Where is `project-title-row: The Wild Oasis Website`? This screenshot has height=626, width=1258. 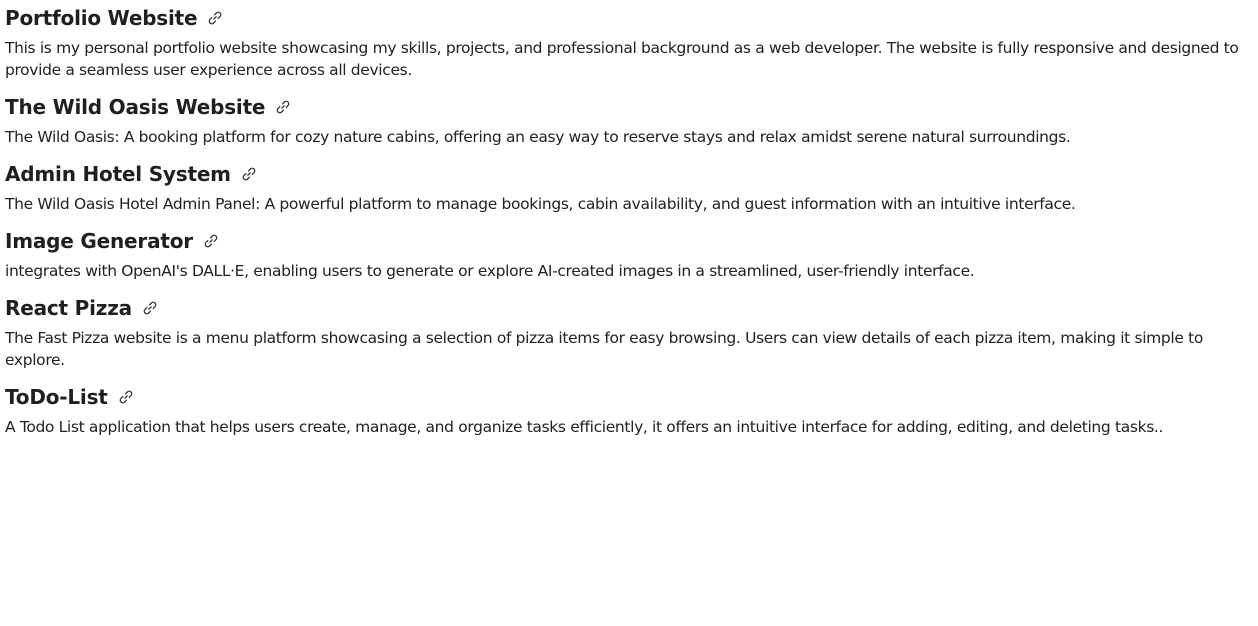
project-title-row: The Wild Oasis Website is located at coordinates (630, 107).